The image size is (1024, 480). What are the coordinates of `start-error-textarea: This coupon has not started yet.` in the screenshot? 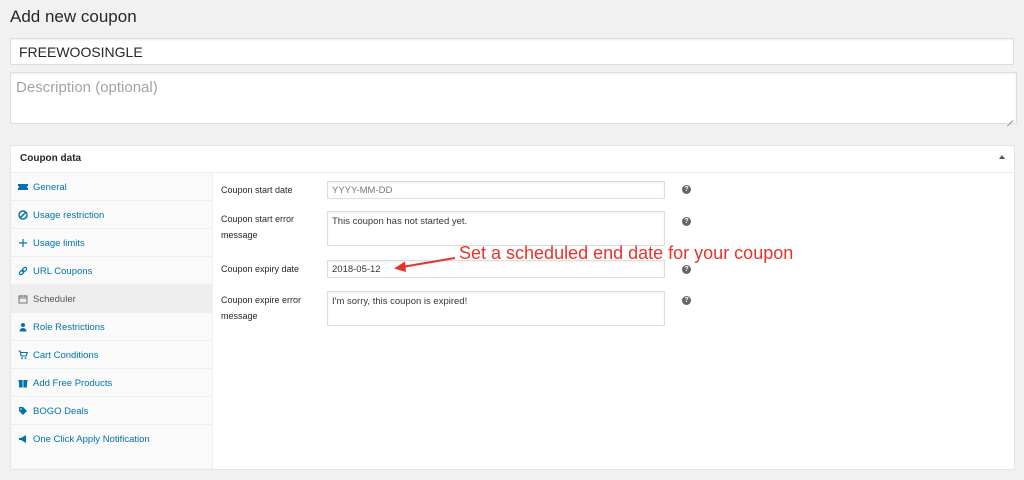 It's located at (496, 228).